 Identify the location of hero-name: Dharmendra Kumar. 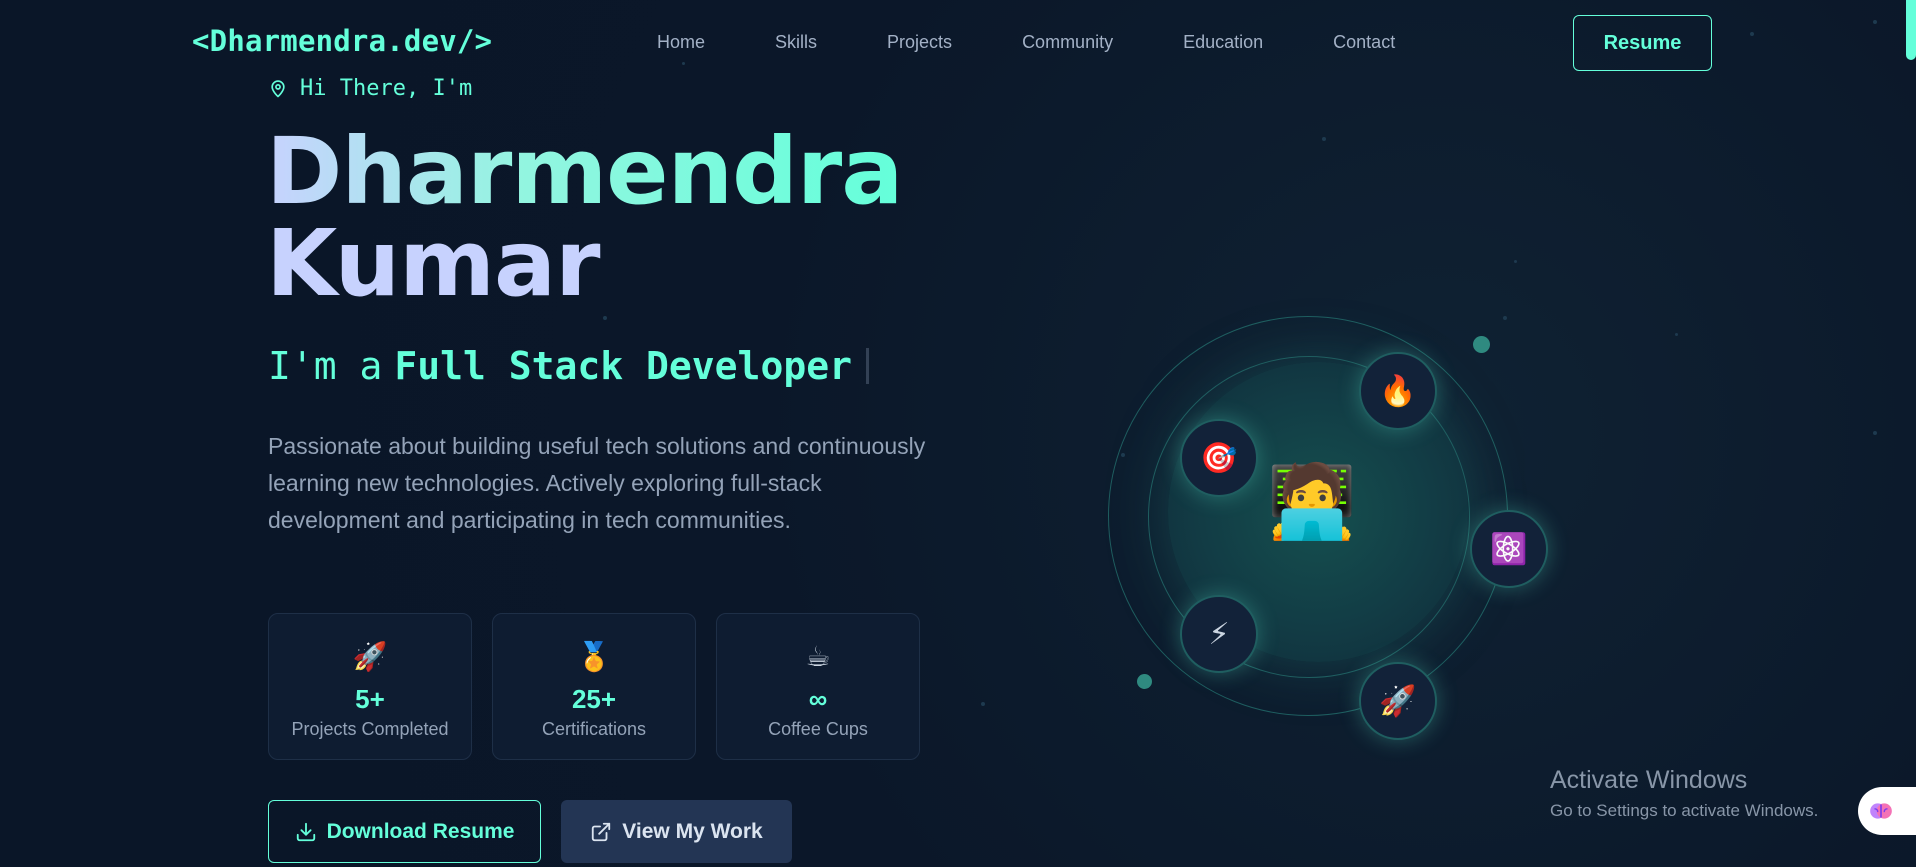
(584, 217).